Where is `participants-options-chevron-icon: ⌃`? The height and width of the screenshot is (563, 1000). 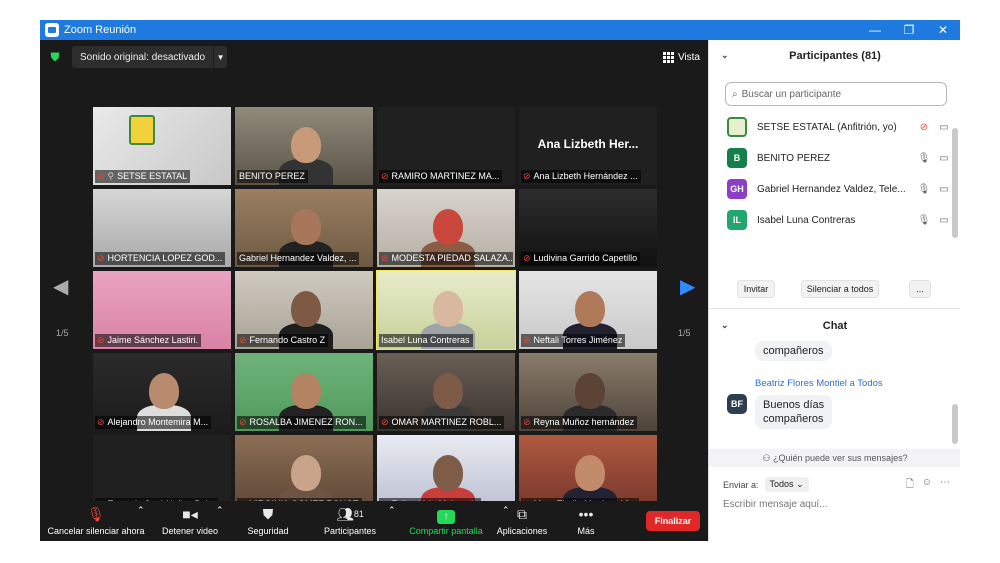 participants-options-chevron-icon: ⌃ is located at coordinates (392, 510).